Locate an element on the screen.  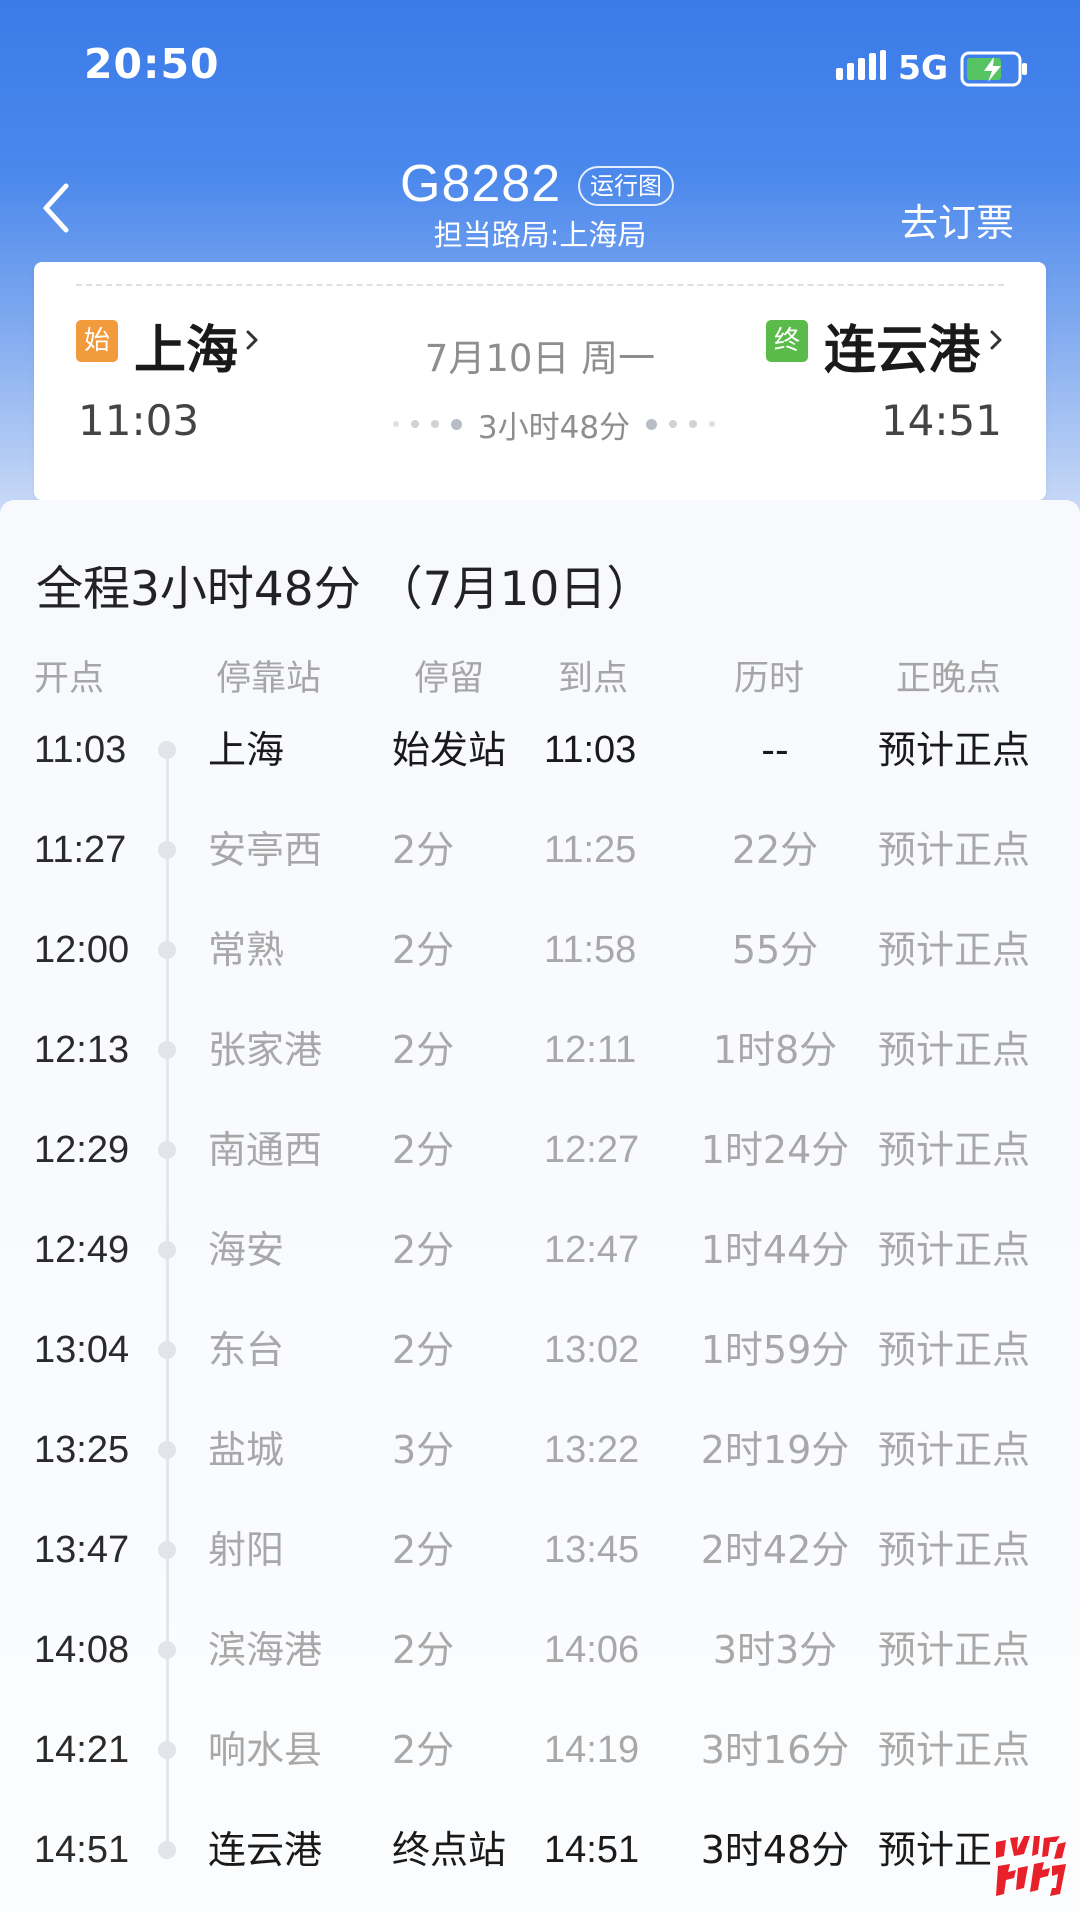
row-arrive: 11:25 is located at coordinates (590, 850).